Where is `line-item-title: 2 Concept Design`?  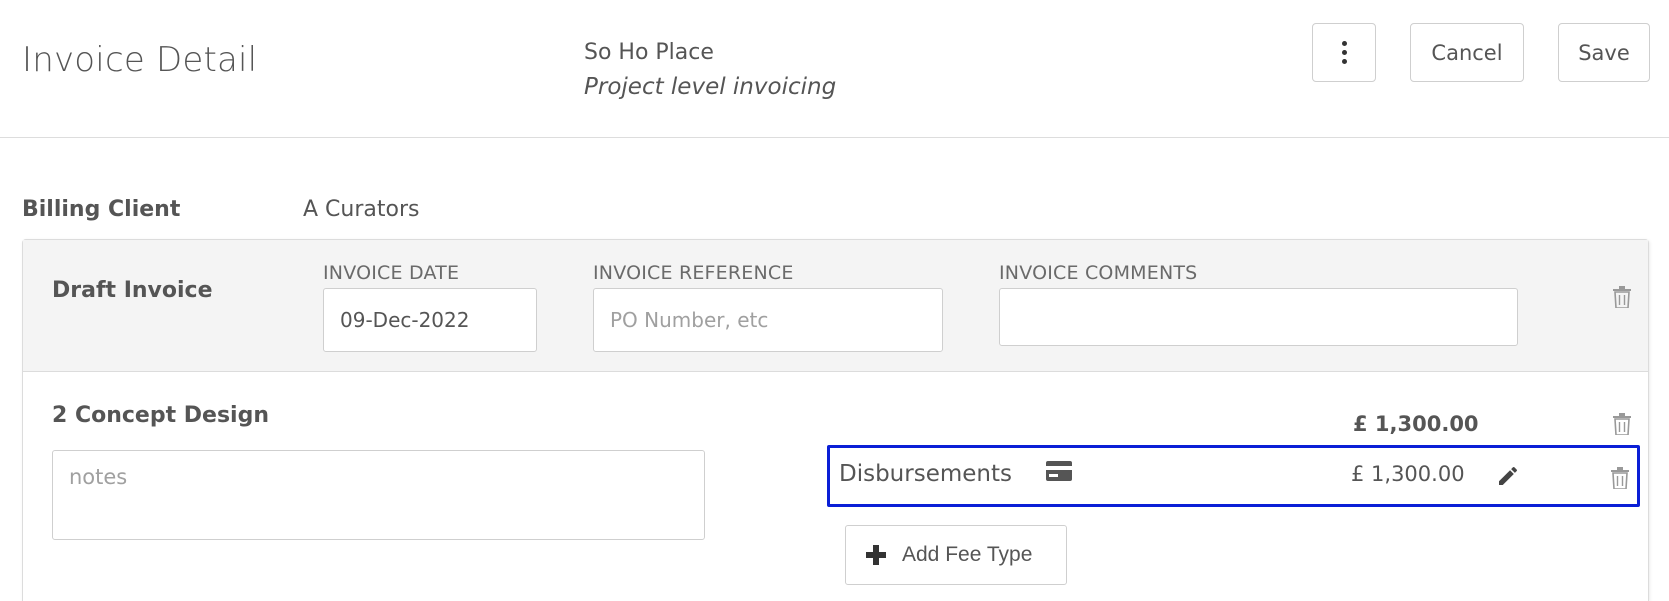
line-item-title: 2 Concept Design is located at coordinates (161, 415).